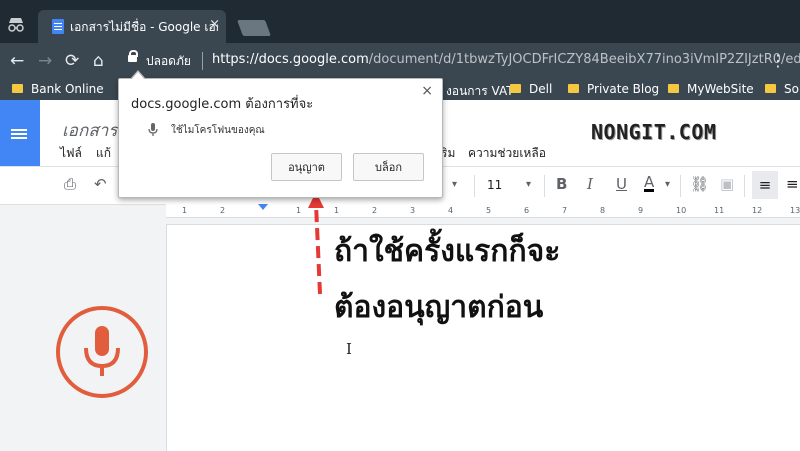 The width and height of the screenshot is (800, 451). I want to click on forward-arrow-icon: →, so click(45, 61).